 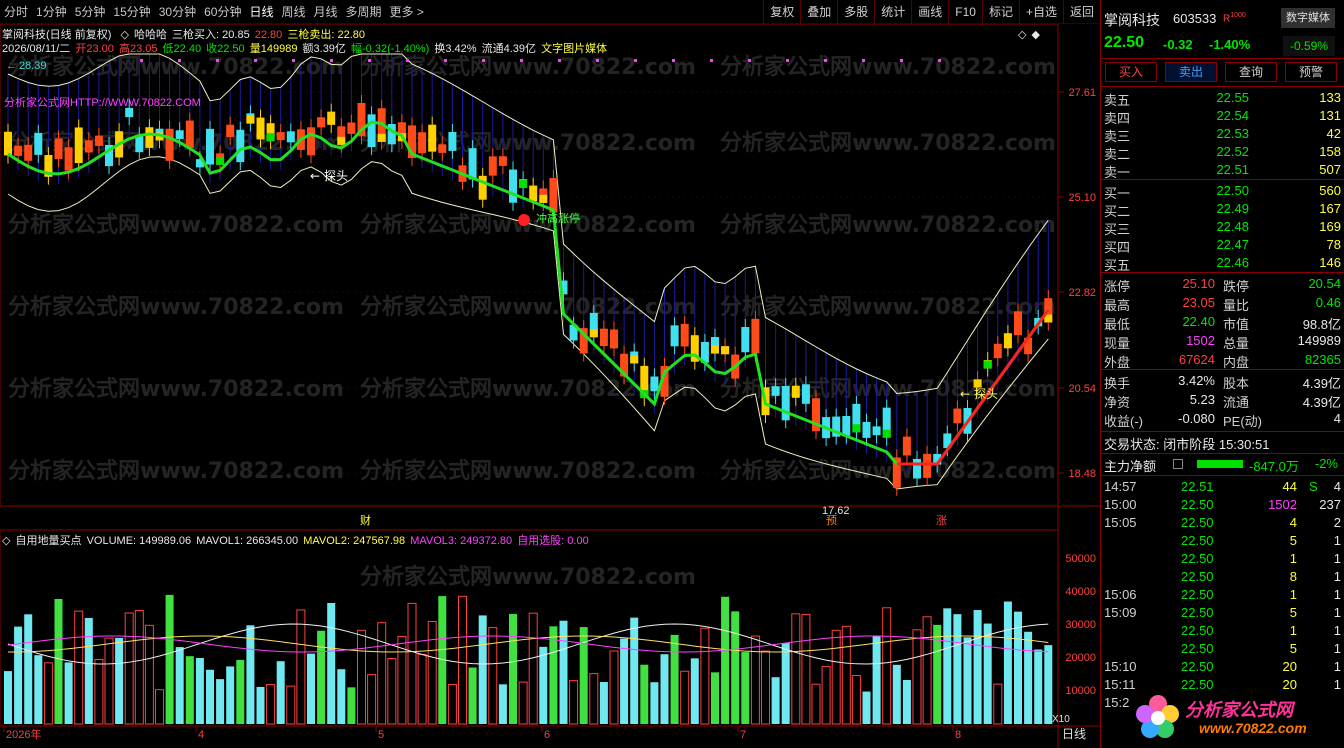 I want to click on period-tab: 分时, so click(x=16, y=12).